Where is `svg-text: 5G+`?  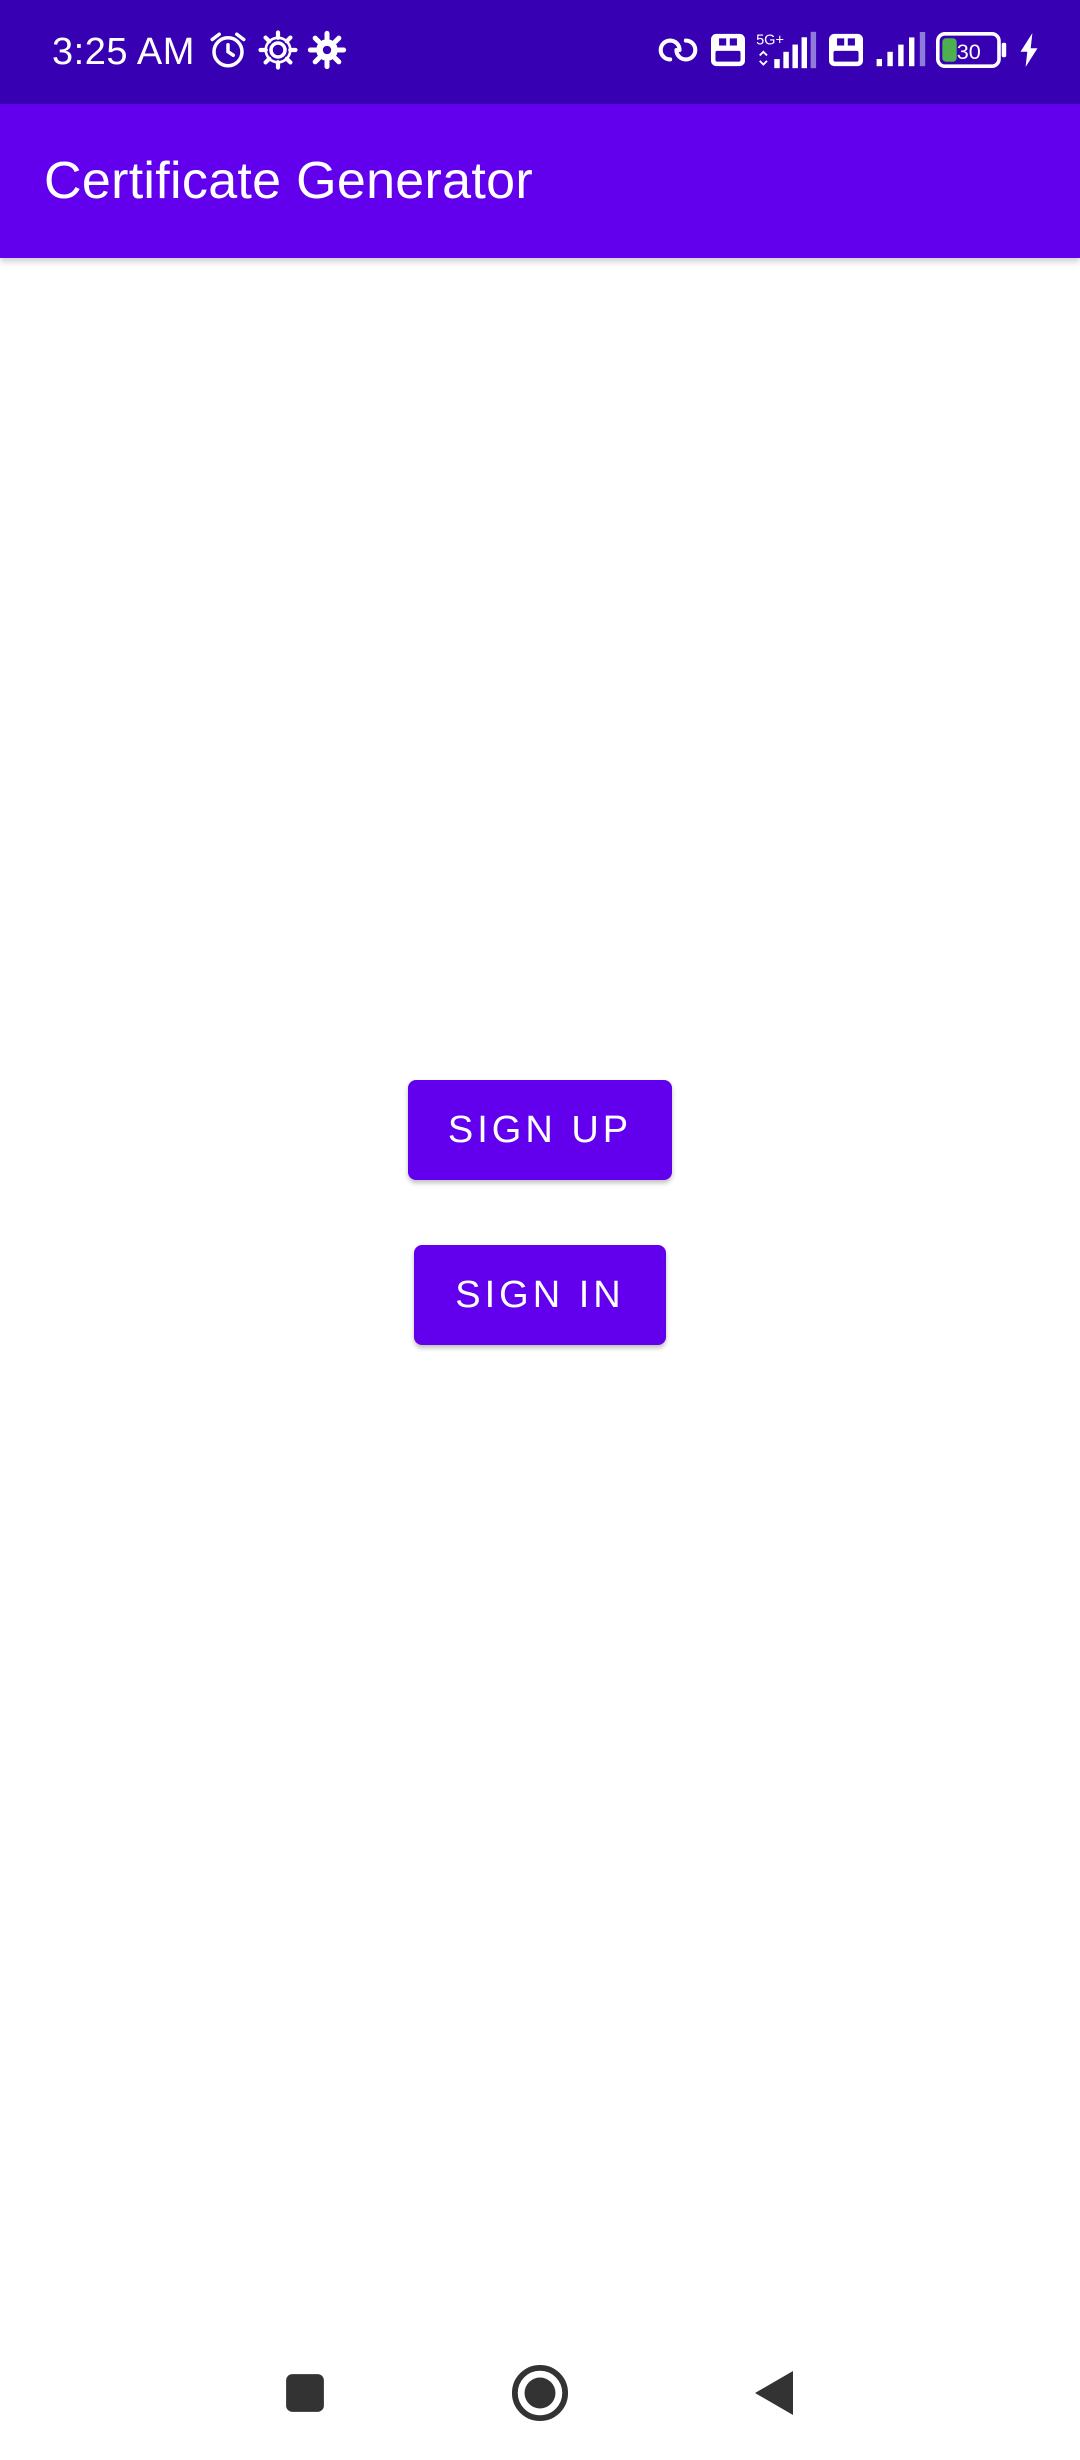
svg-text: 5G+ is located at coordinates (770, 40).